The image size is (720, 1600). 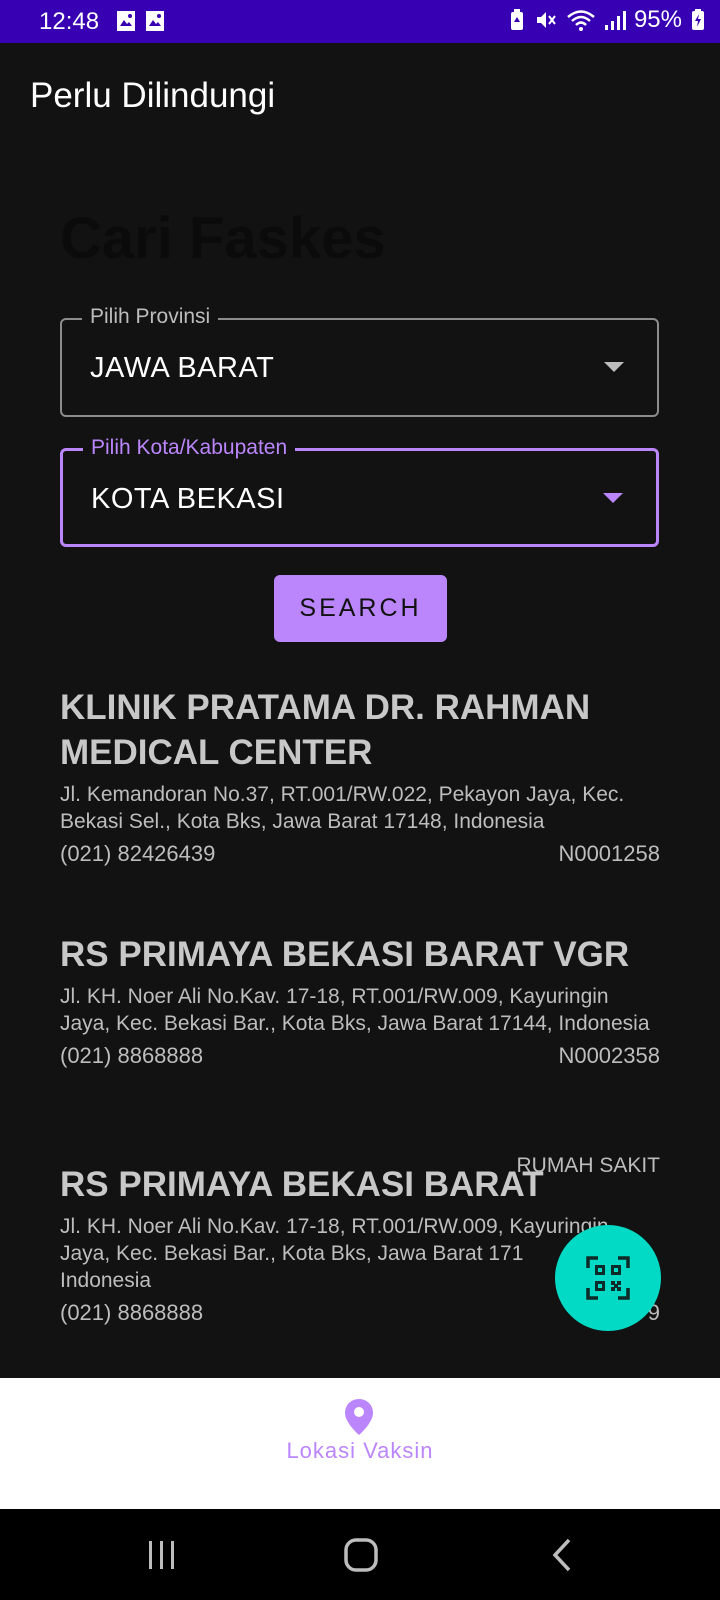 I want to click on bottom-navigation: Lokasi Vaksin, so click(x=360, y=1443).